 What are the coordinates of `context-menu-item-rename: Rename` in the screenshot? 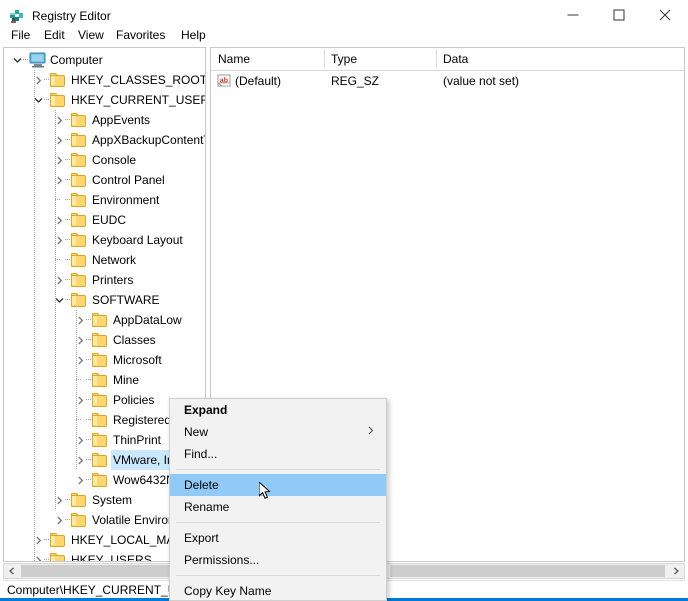 It's located at (278, 507).